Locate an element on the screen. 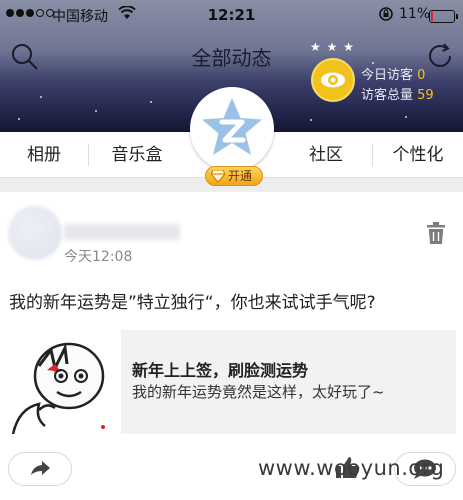 This screenshot has height=500, width=463. card-thumbnail is located at coordinates (65, 382).